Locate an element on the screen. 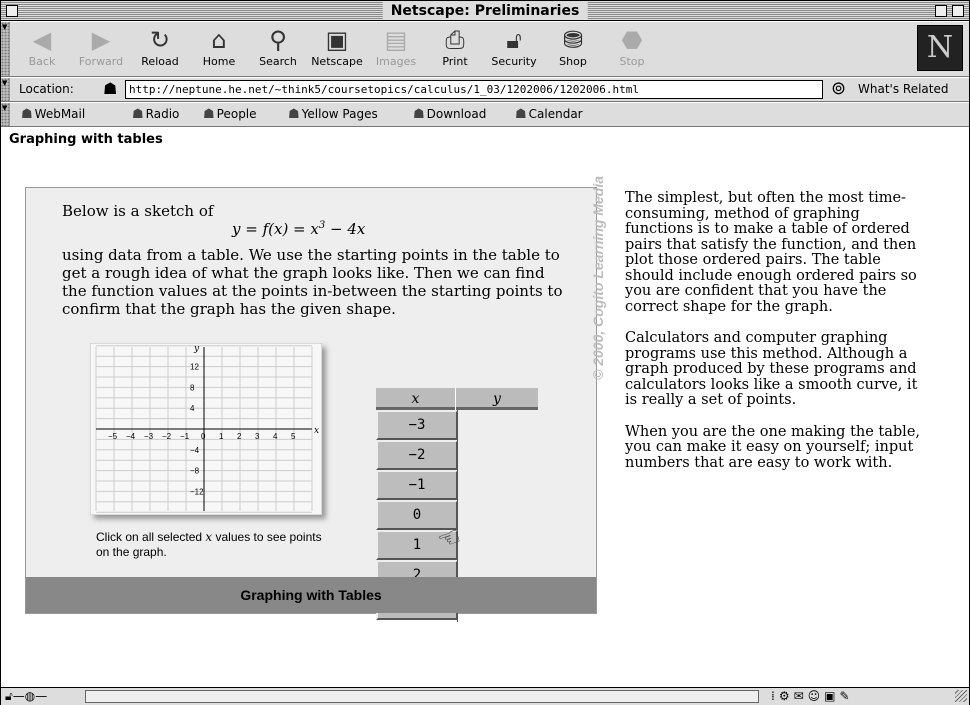 The width and height of the screenshot is (970, 705). images-button: ▤ Images is located at coordinates (396, 50).